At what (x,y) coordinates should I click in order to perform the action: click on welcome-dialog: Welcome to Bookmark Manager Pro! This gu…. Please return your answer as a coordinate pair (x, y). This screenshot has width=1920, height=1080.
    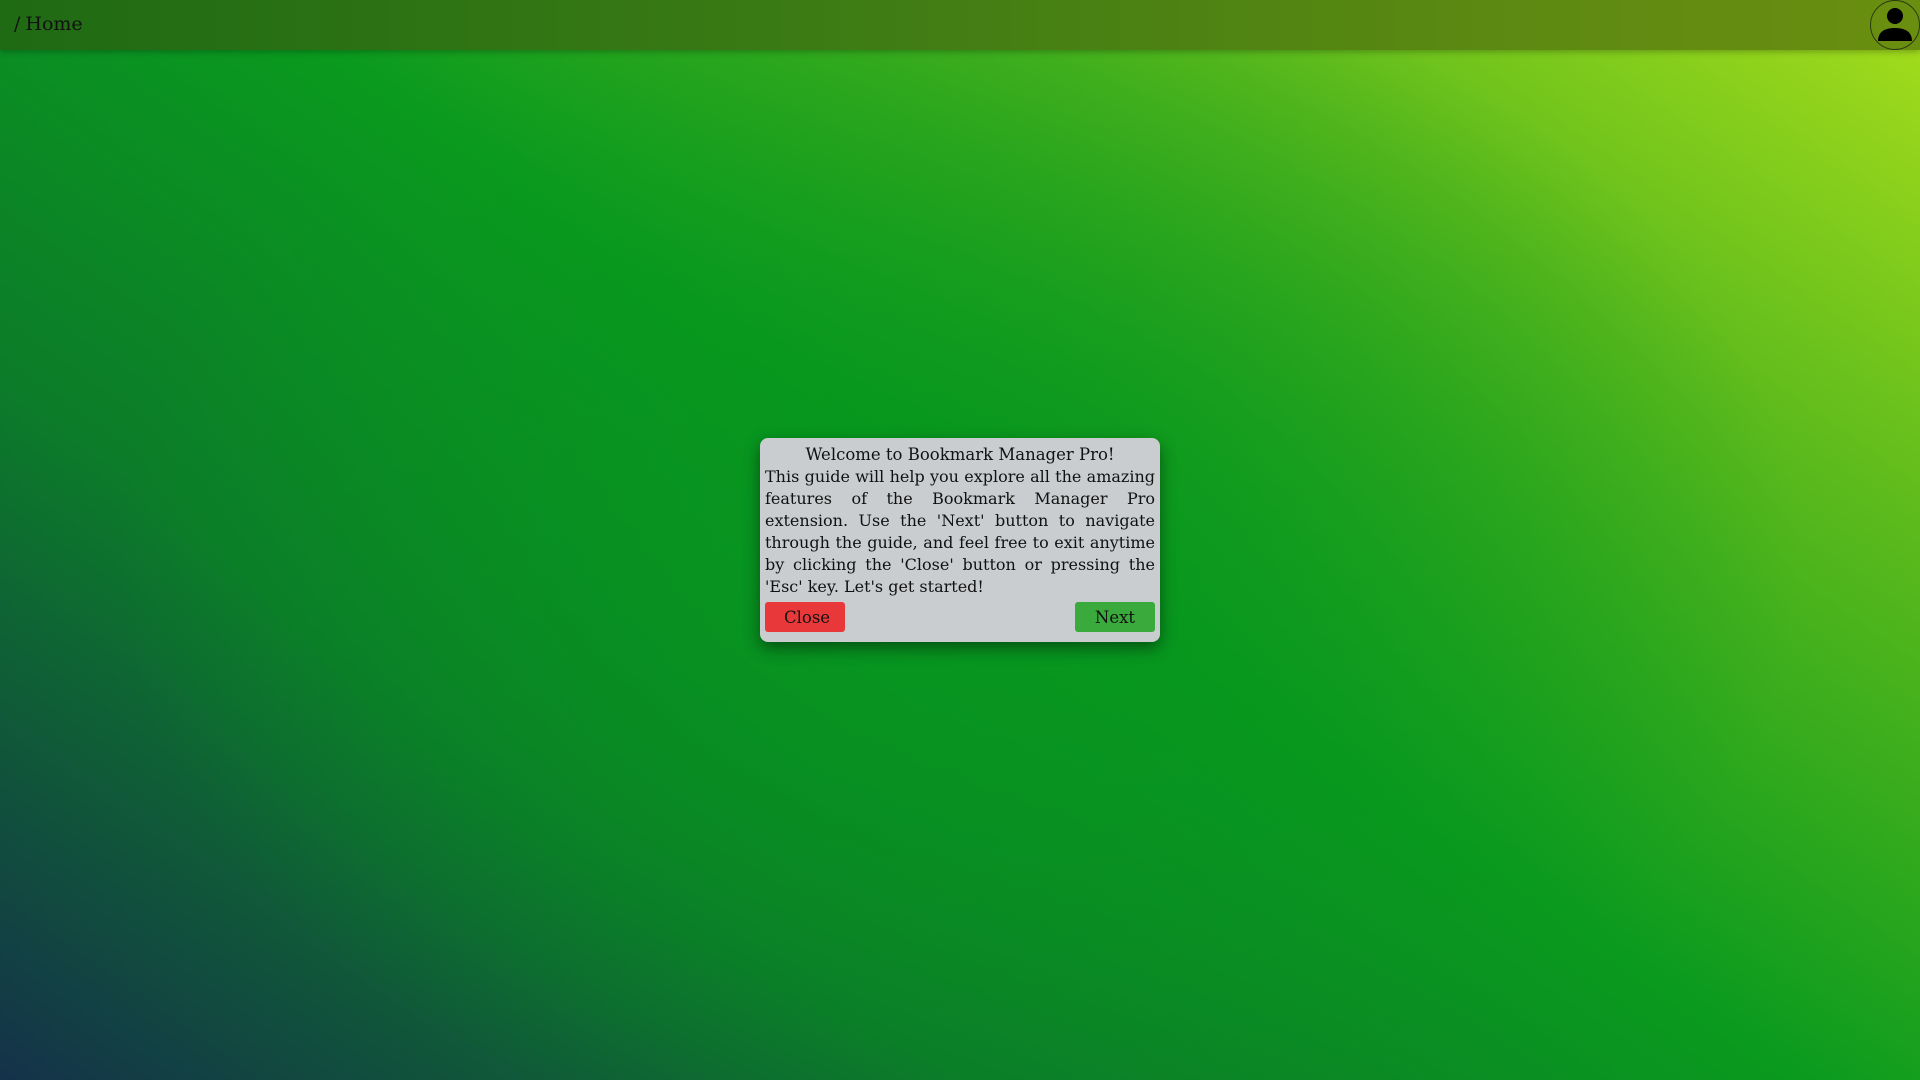
    Looking at the image, I should click on (960, 540).